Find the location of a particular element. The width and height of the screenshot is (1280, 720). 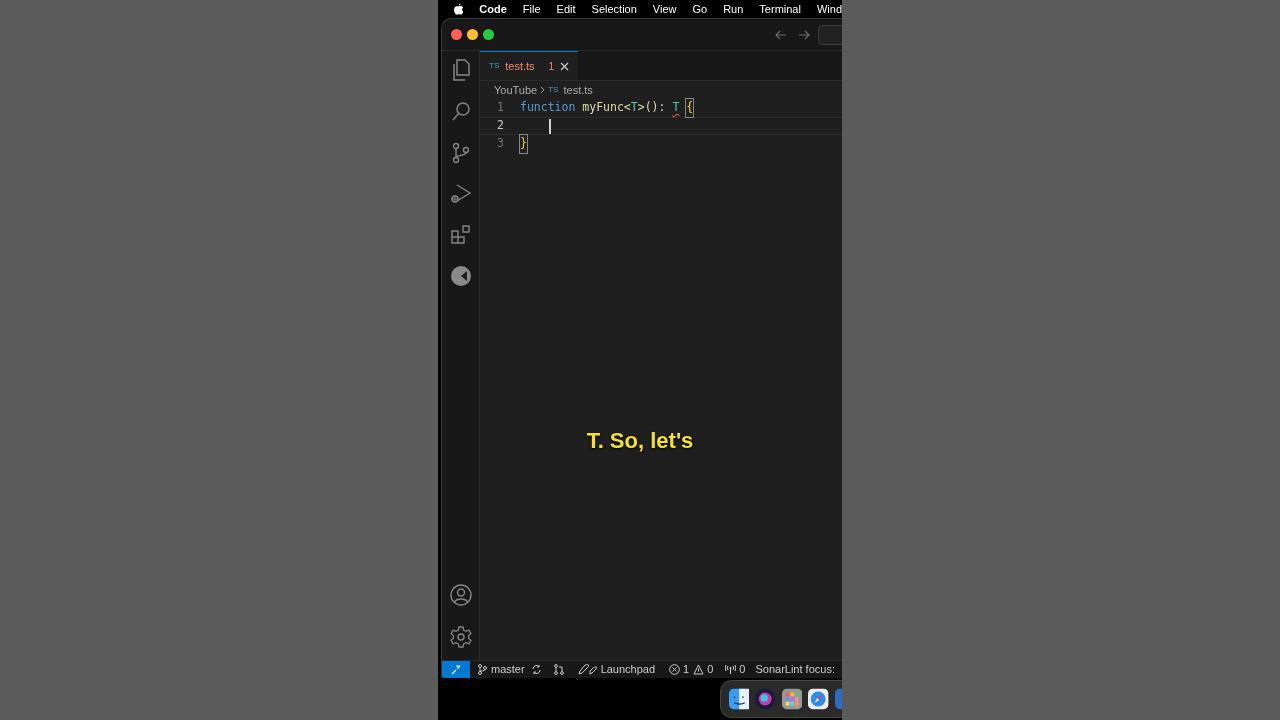

warning-count: 0 is located at coordinates (710, 669).